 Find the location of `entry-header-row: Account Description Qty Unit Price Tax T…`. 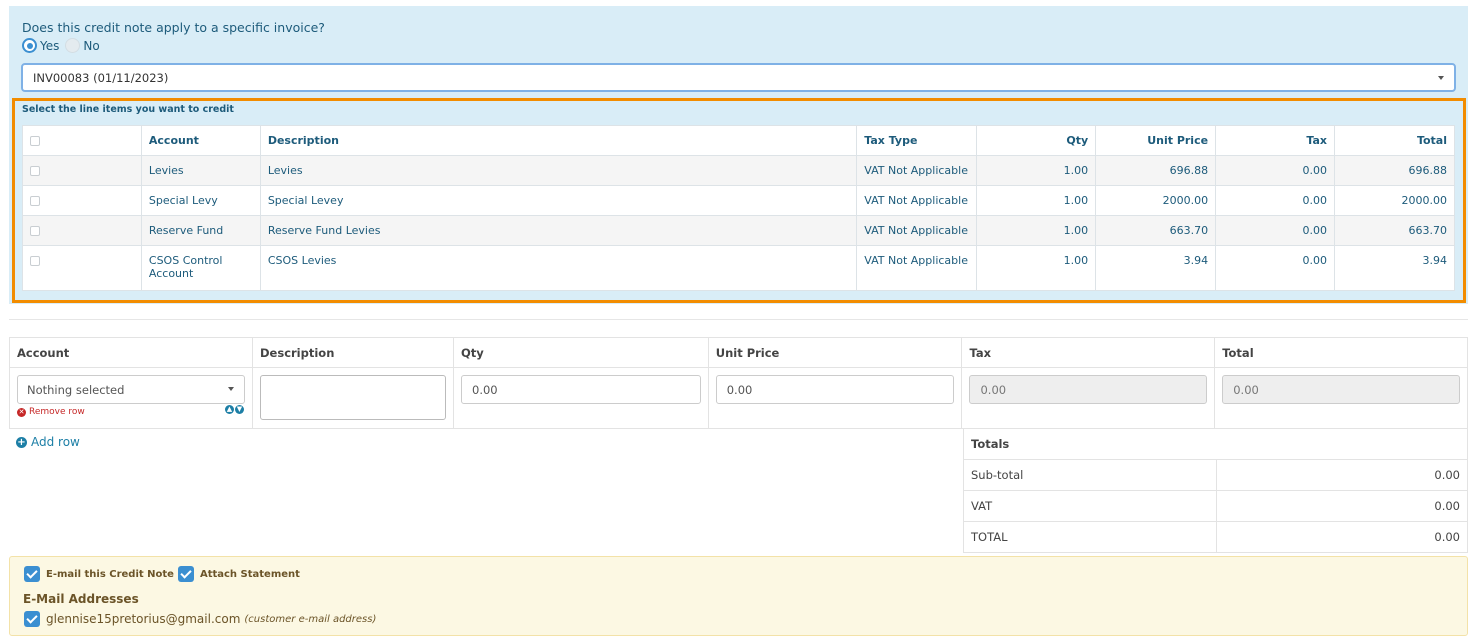

entry-header-row: Account Description Qty Unit Price Tax T… is located at coordinates (738, 352).